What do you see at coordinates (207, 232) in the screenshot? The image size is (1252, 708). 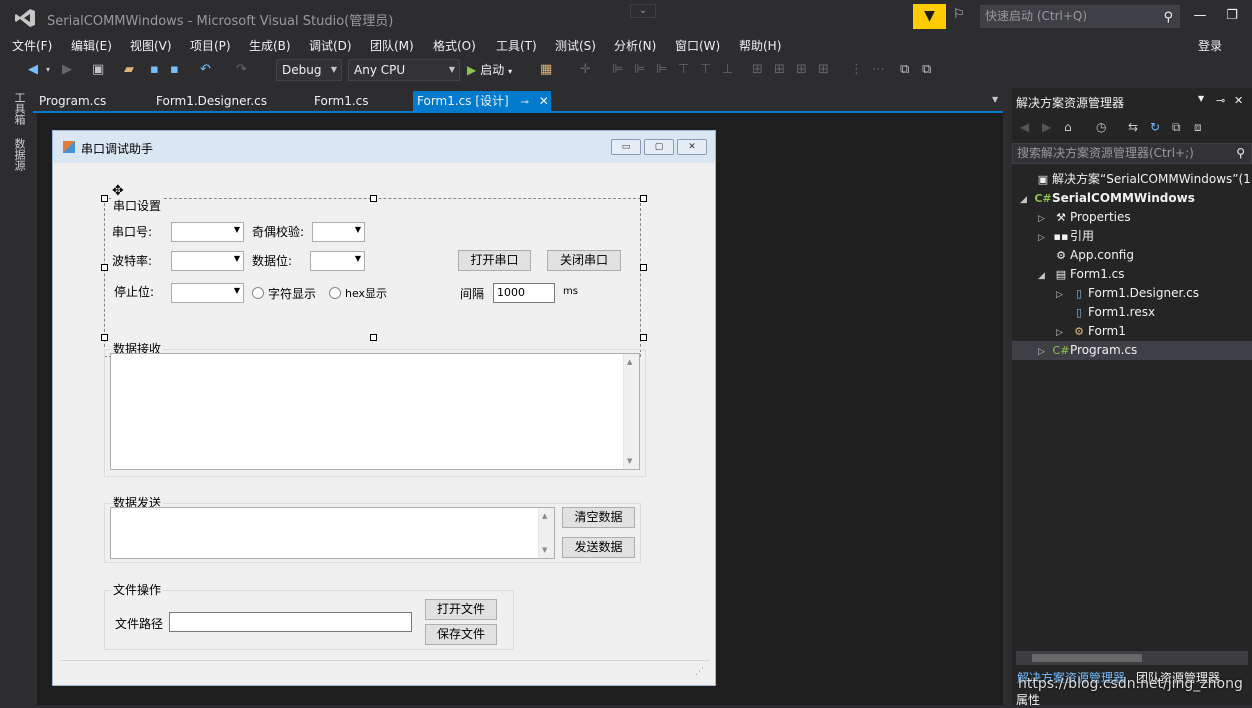 I see `port-select: ▼` at bounding box center [207, 232].